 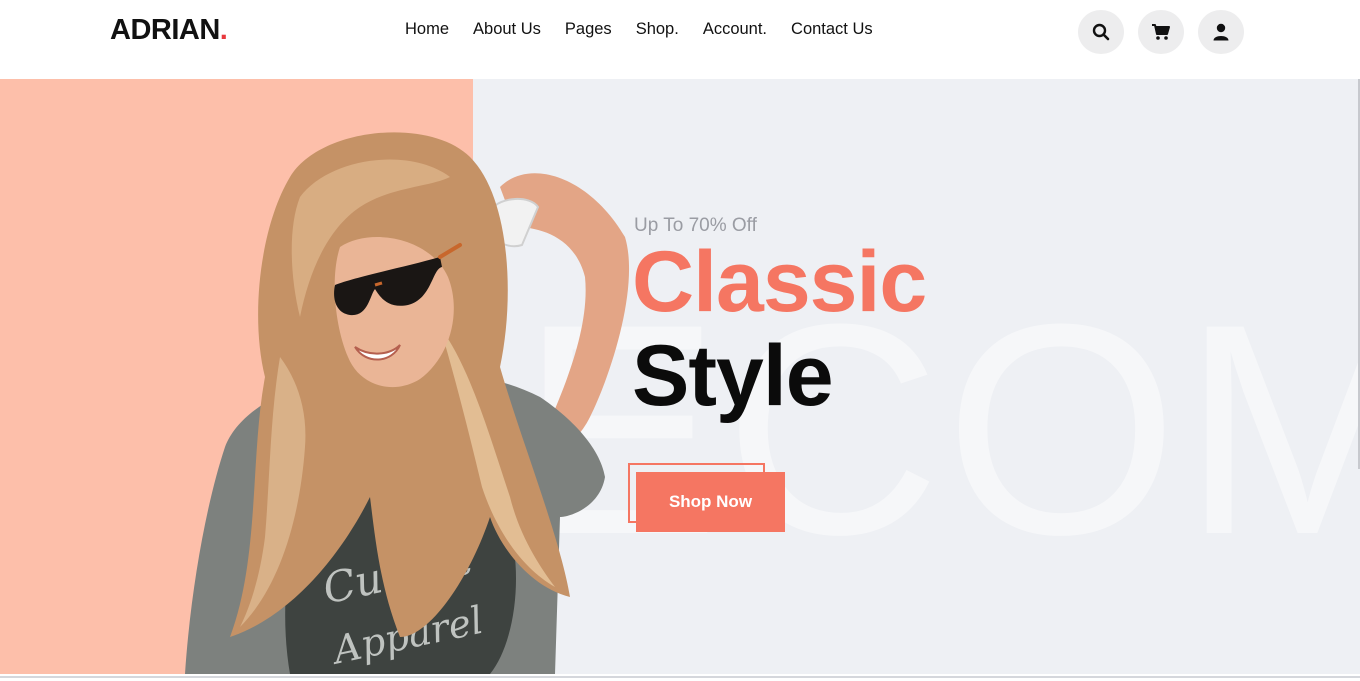 What do you see at coordinates (710, 502) in the screenshot?
I see `shop-now-button: Shop Now` at bounding box center [710, 502].